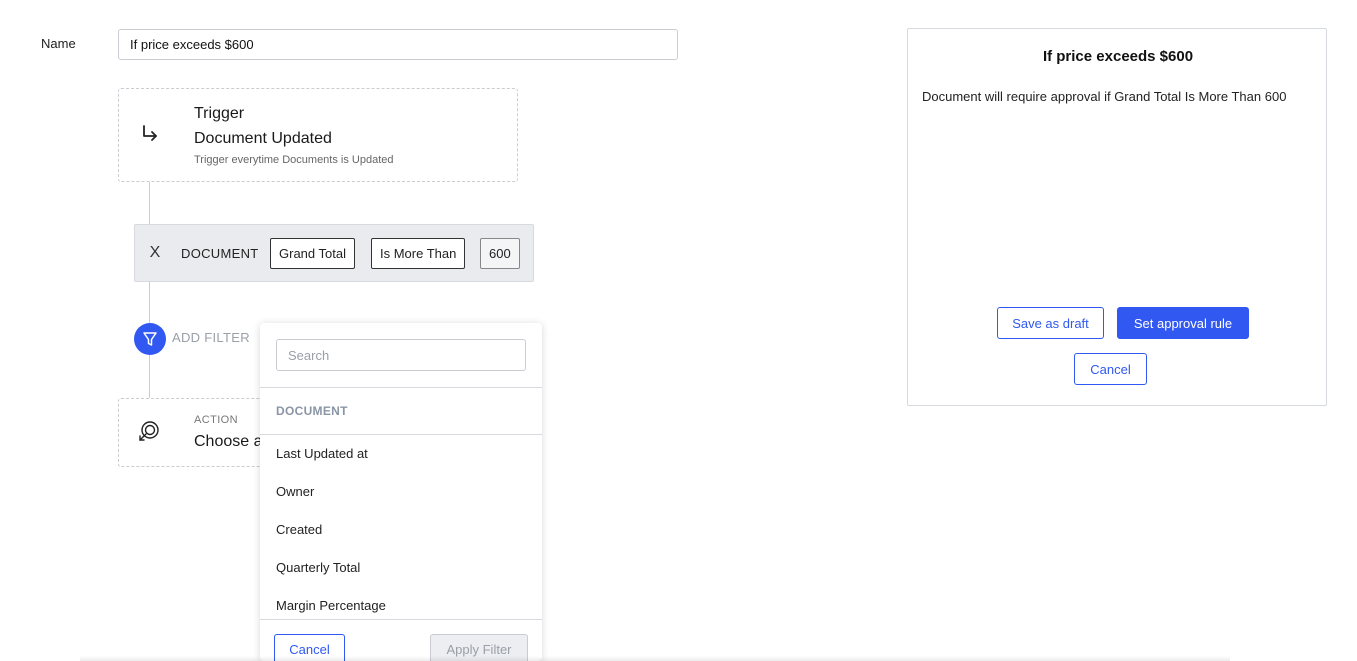 The image size is (1357, 661). Describe the element at coordinates (331, 605) in the screenshot. I see `list-item: Margin Percentage` at that location.